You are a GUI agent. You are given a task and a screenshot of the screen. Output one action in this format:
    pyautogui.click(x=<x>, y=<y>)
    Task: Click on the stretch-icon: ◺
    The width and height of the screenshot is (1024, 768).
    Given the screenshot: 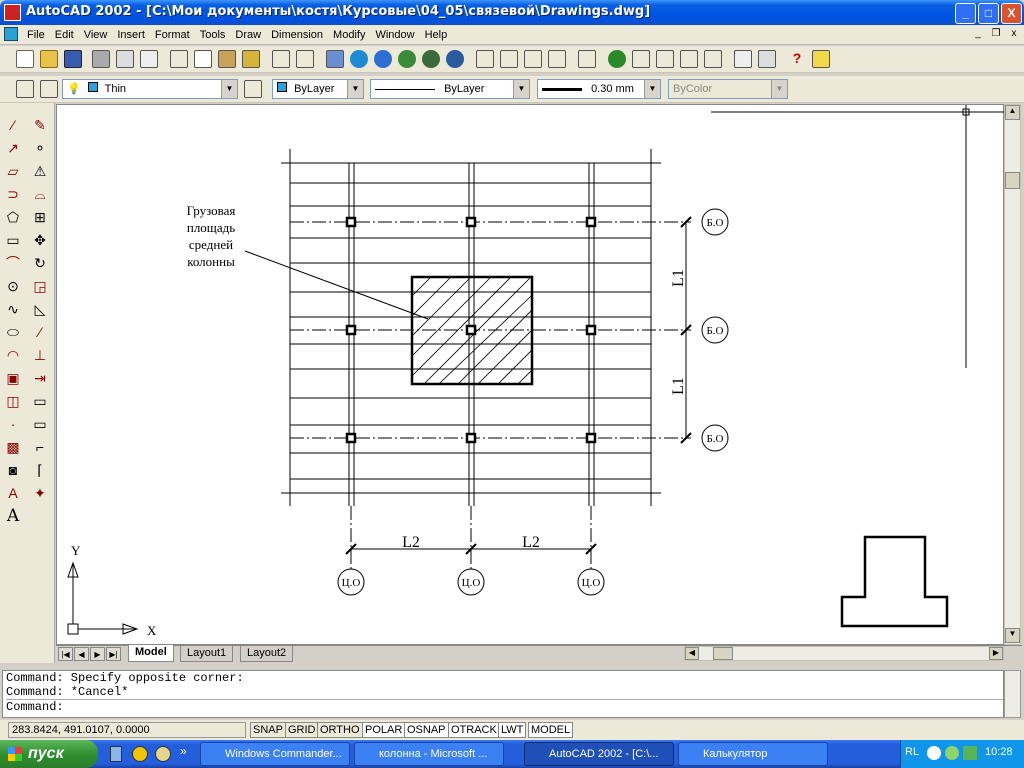 What is the action you would take?
    pyautogui.click(x=40, y=309)
    